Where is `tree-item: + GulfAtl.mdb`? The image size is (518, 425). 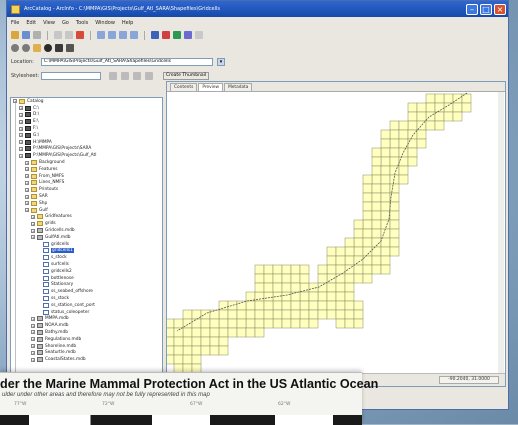 tree-item: + GulfAtl.mdb is located at coordinates (86, 237).